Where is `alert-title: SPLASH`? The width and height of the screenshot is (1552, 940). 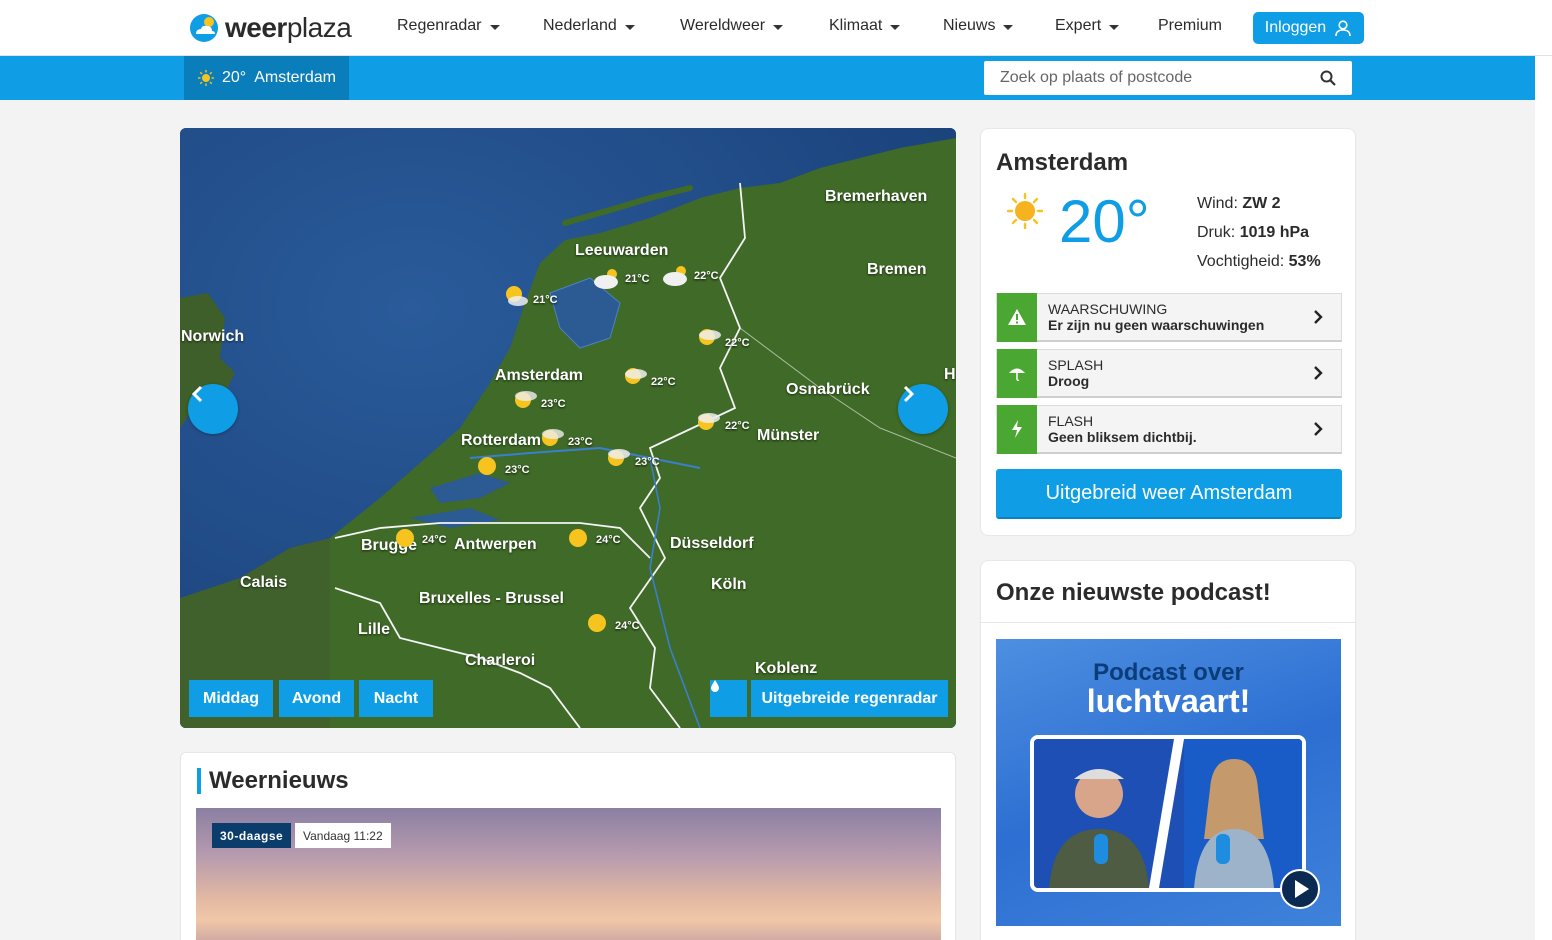
alert-title: SPLASH is located at coordinates (1076, 365).